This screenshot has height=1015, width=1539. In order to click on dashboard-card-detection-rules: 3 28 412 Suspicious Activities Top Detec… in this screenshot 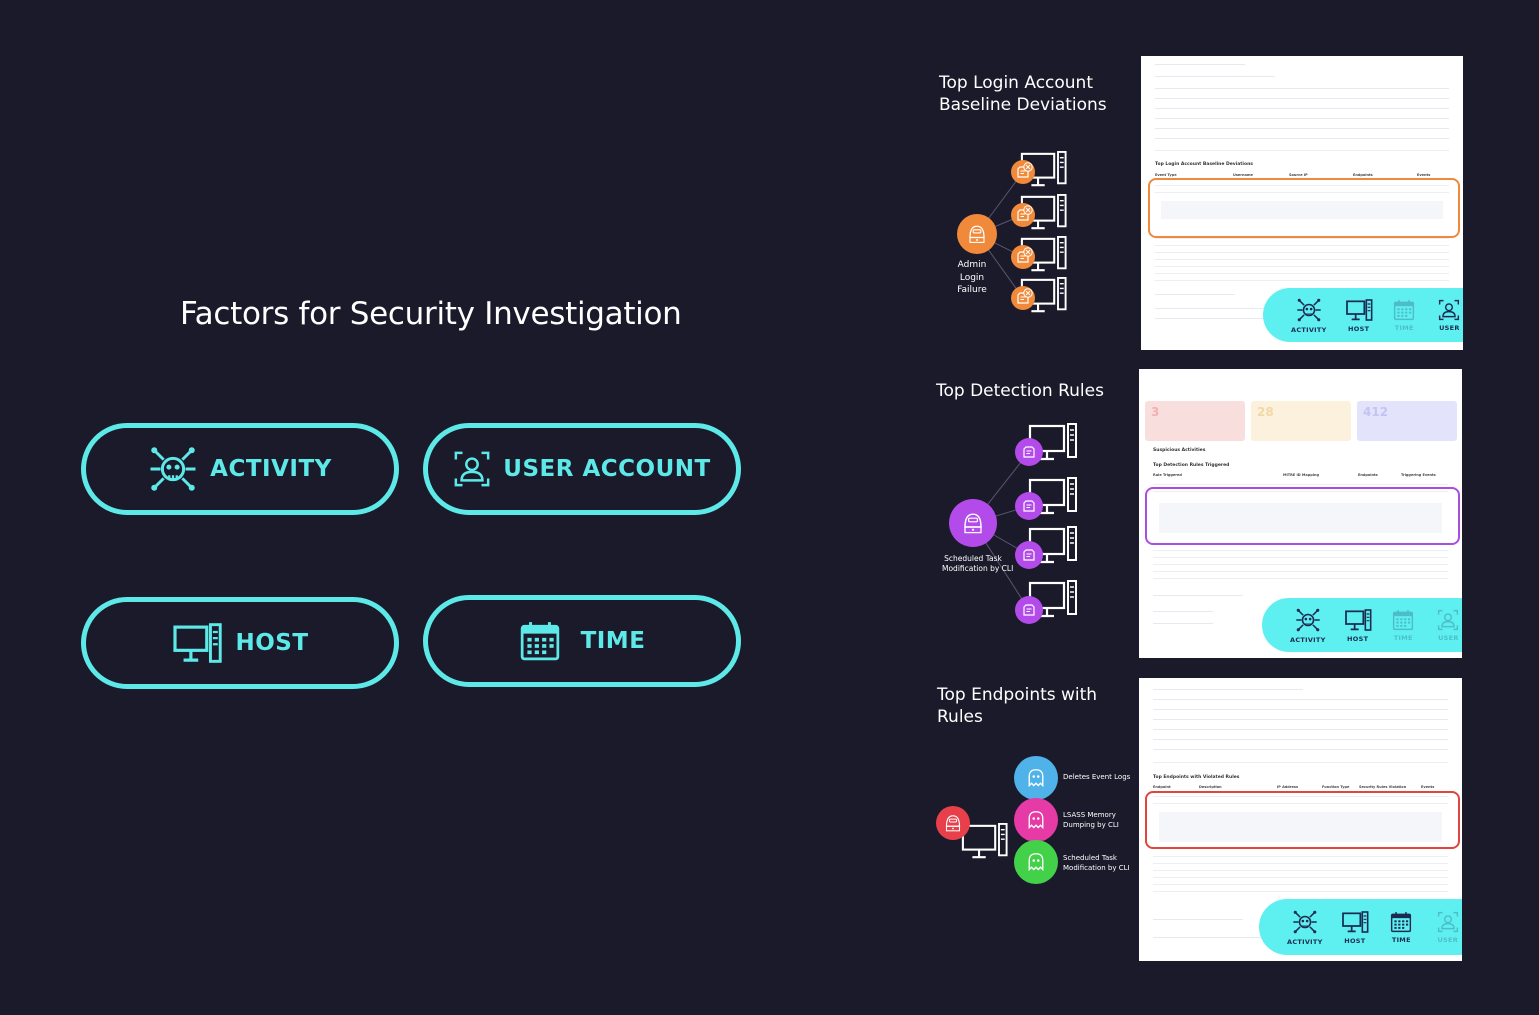, I will do `click(1300, 513)`.